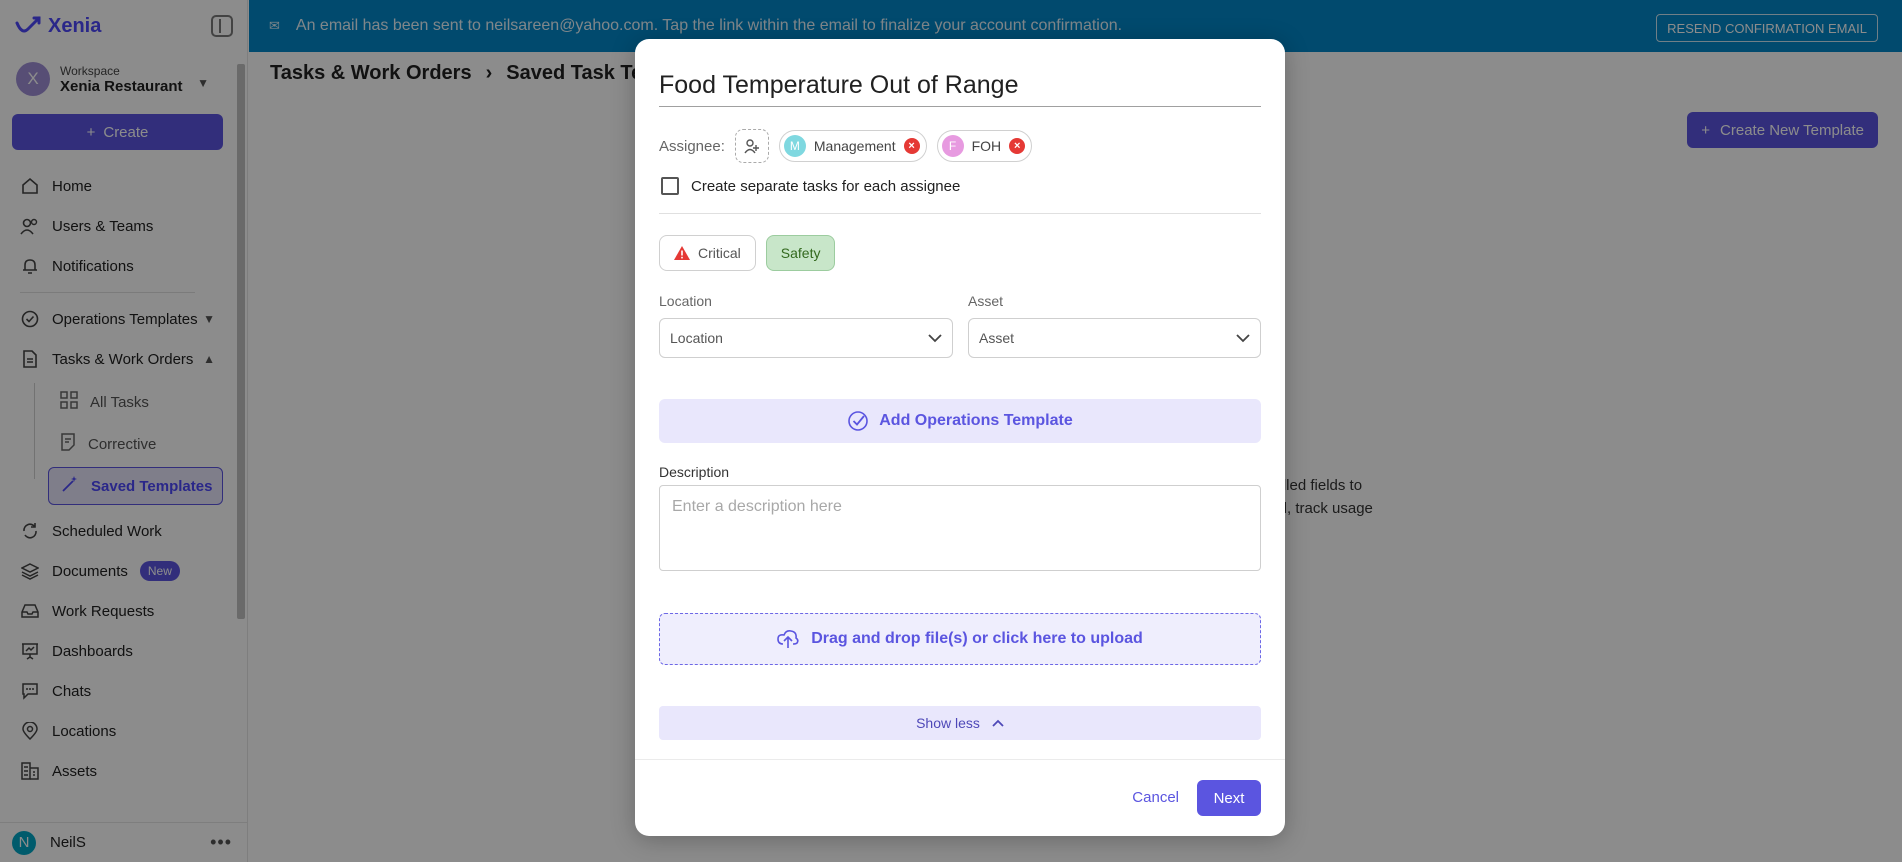 This screenshot has height=862, width=1902. What do you see at coordinates (685, 301) in the screenshot?
I see `location-label: Location` at bounding box center [685, 301].